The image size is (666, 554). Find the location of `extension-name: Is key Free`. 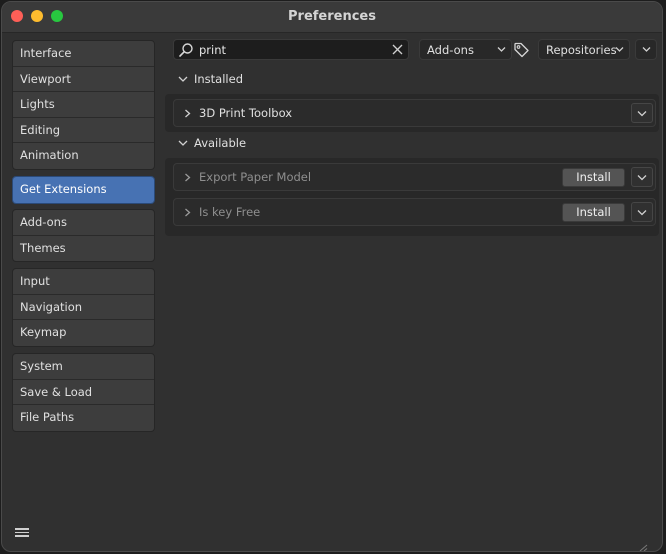

extension-name: Is key Free is located at coordinates (230, 212).